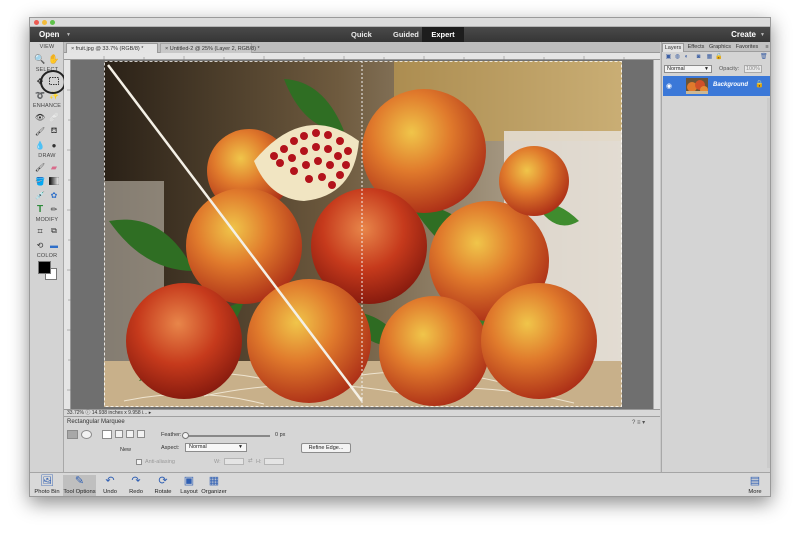 The height and width of the screenshot is (535, 800). Describe the element at coordinates (52, 22) in the screenshot. I see `zoom-window-button` at that location.